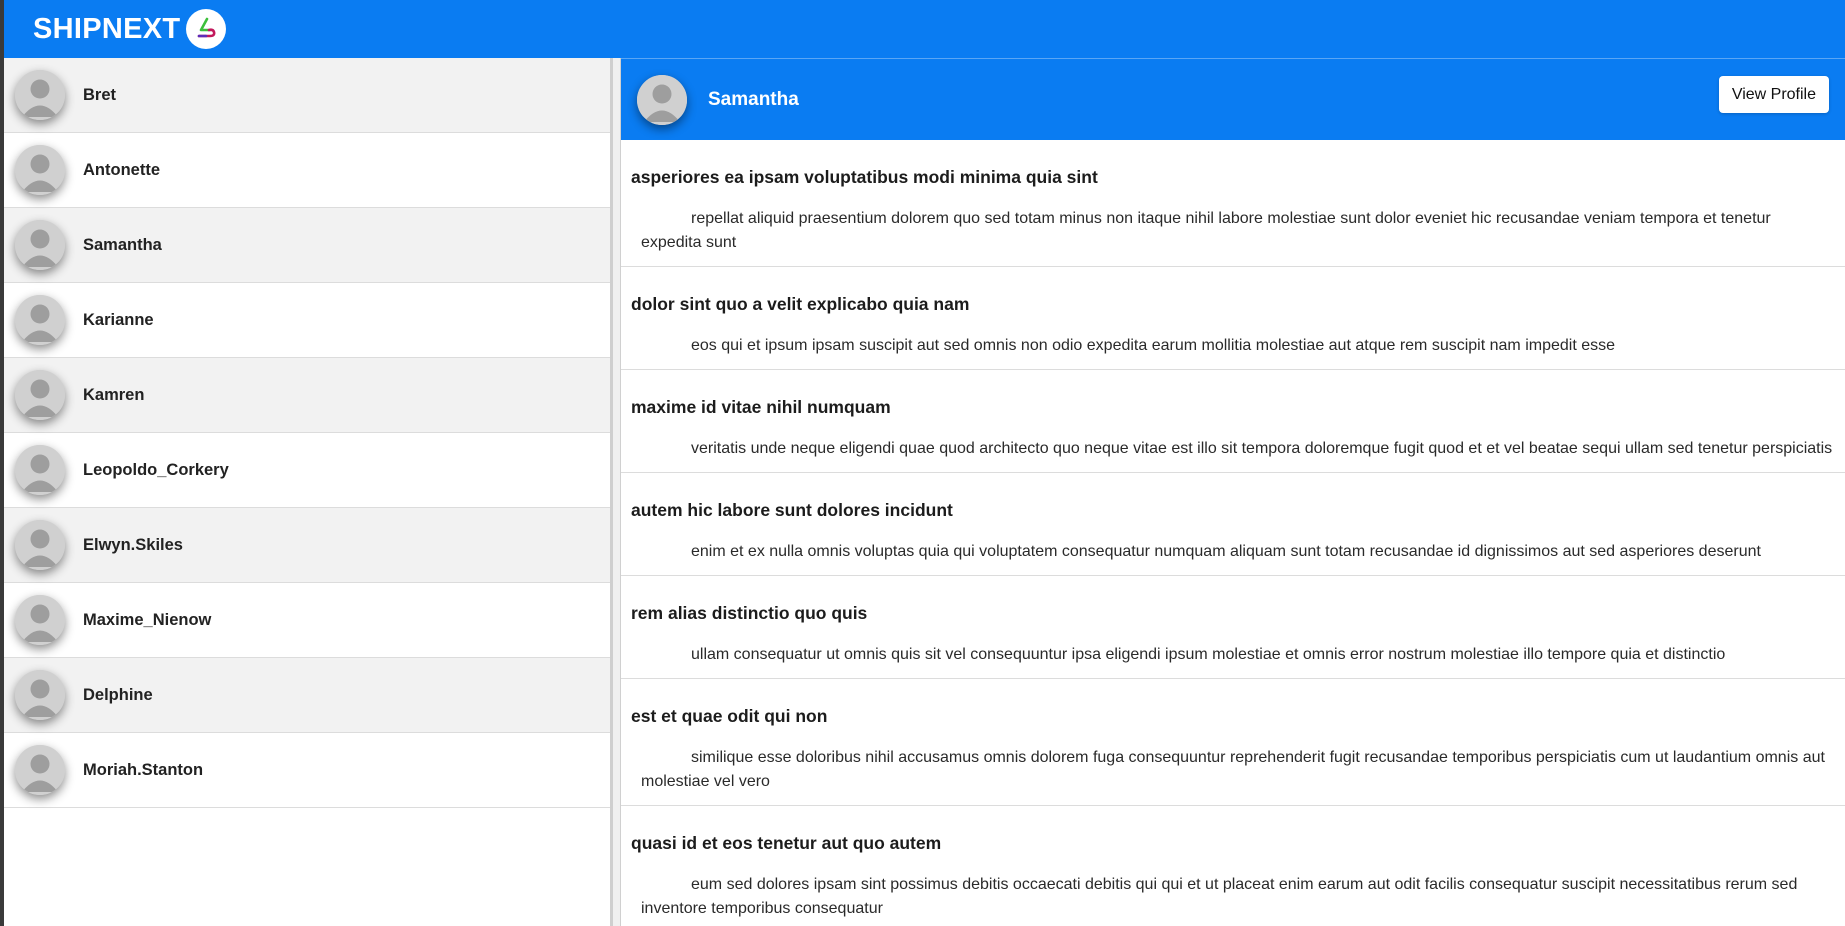 The width and height of the screenshot is (1845, 926). Describe the element at coordinates (1773, 94) in the screenshot. I see `view-profile-button: View Profile` at that location.